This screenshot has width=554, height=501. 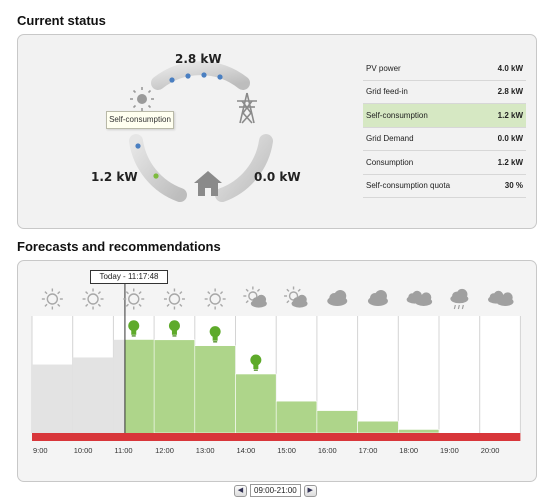 What do you see at coordinates (208, 183) in the screenshot?
I see `house-icon` at bounding box center [208, 183].